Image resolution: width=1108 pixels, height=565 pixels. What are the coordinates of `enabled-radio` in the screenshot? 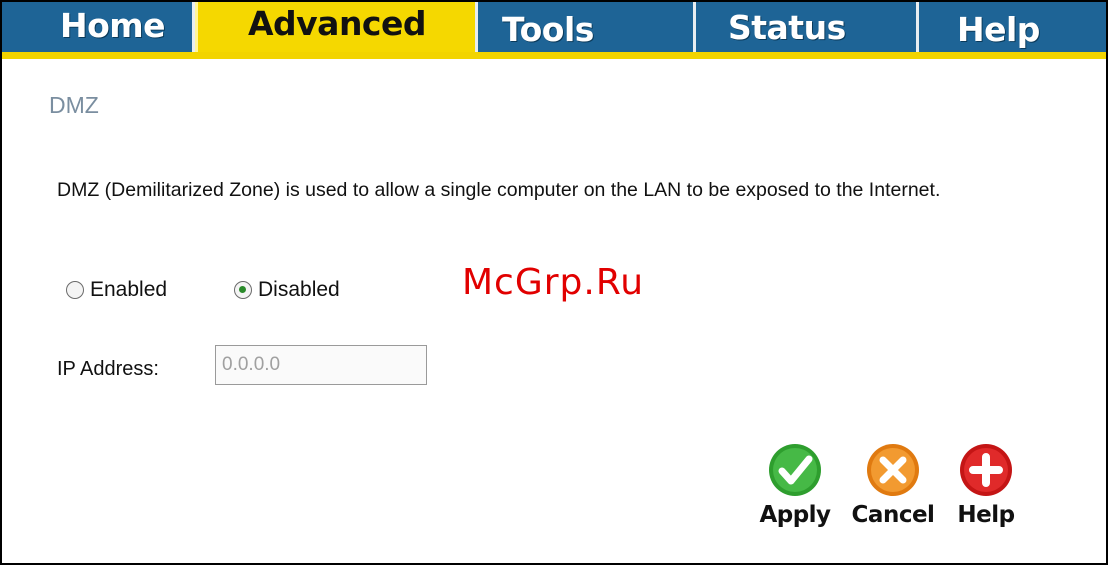 It's located at (75, 290).